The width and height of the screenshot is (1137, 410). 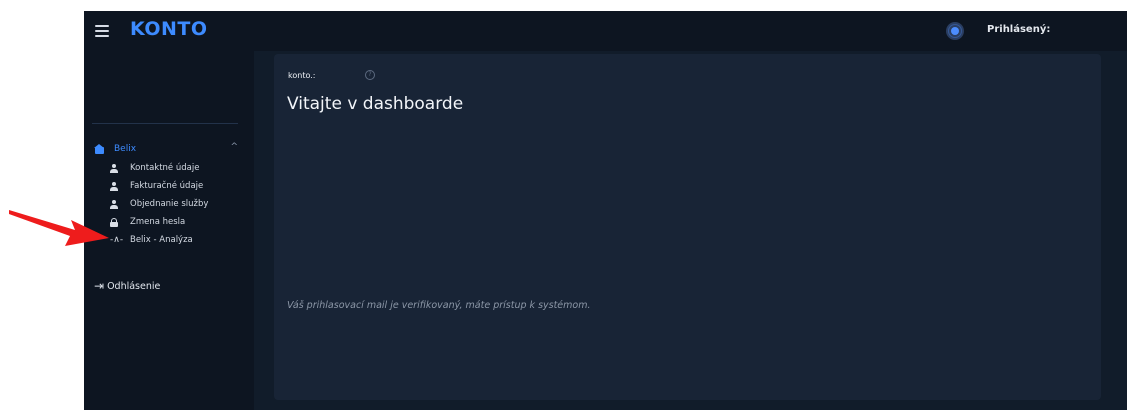 I want to click on sidebar-item-objednanie-sluzby: Objednanie služby, so click(x=159, y=204).